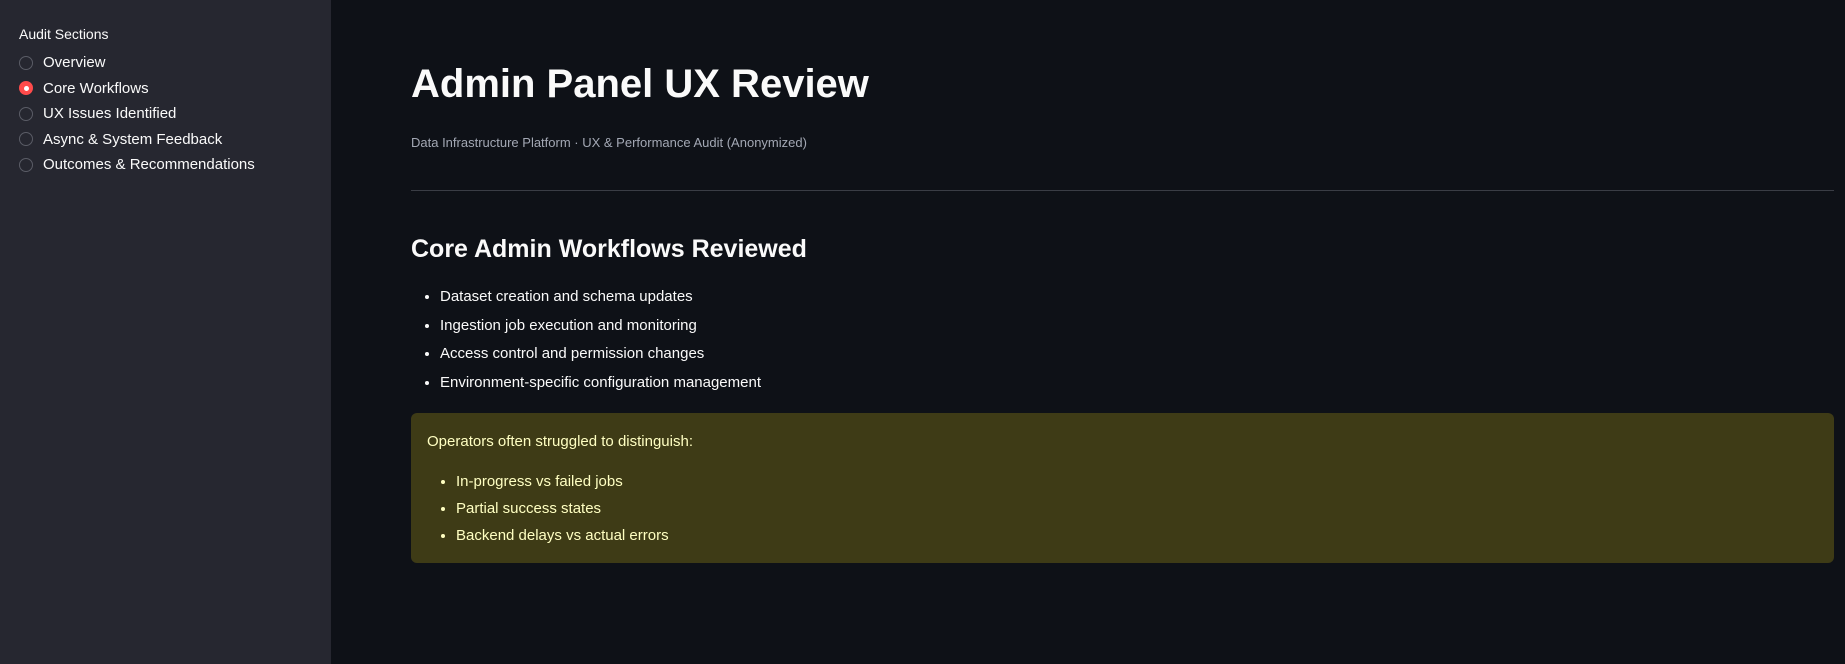 The width and height of the screenshot is (1845, 664). I want to click on radio-item-ux-issues: UX Issues Identified, so click(165, 114).